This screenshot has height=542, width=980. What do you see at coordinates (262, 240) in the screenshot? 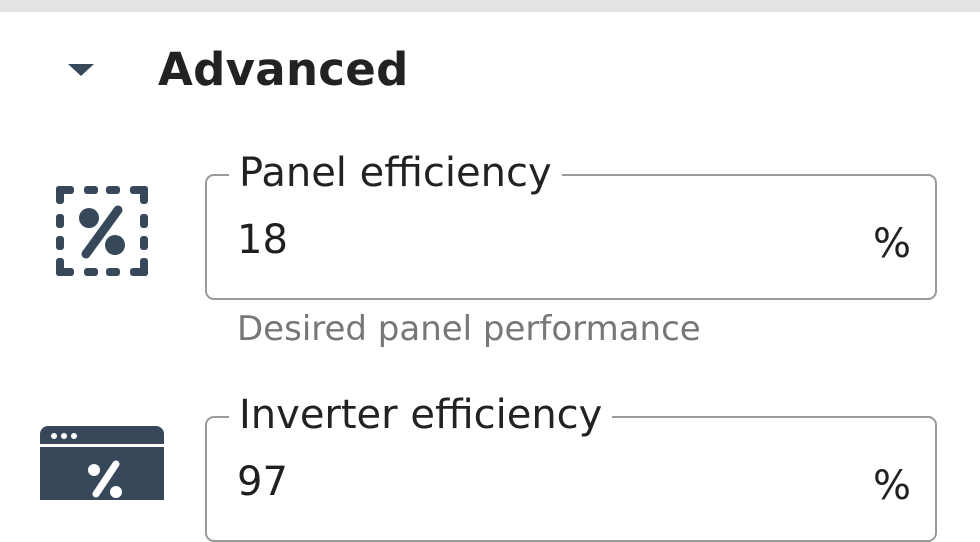
I see `panel-efficiency-input: 18` at bounding box center [262, 240].